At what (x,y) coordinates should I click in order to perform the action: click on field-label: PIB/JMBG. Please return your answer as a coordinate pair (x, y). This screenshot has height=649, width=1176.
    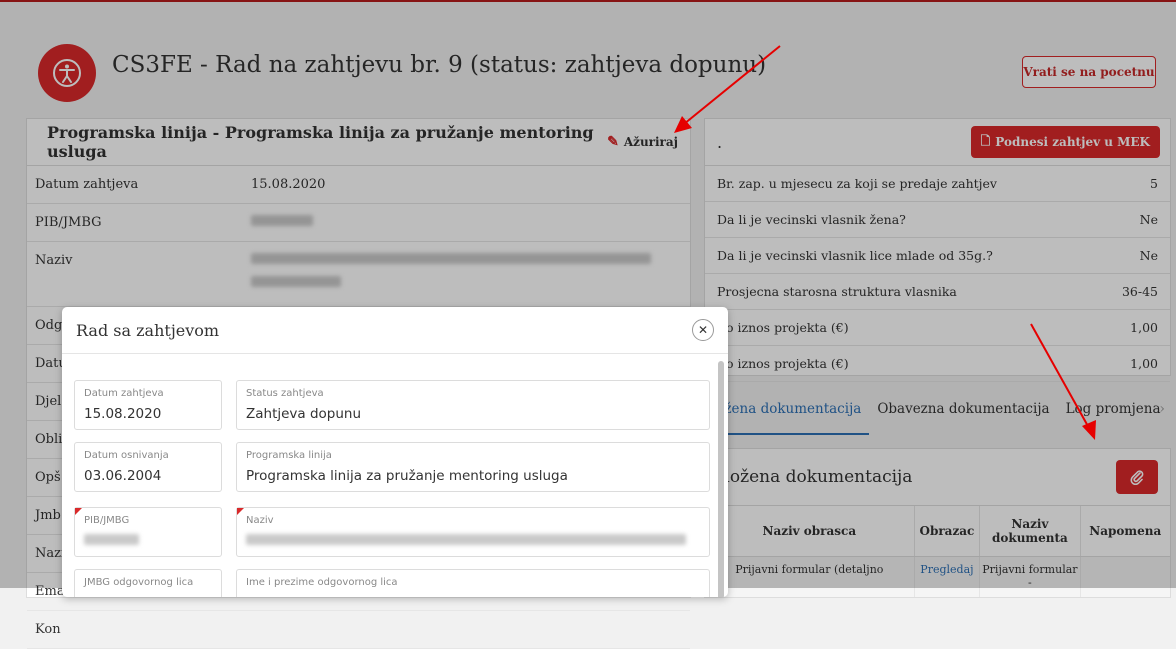
    Looking at the image, I should click on (107, 520).